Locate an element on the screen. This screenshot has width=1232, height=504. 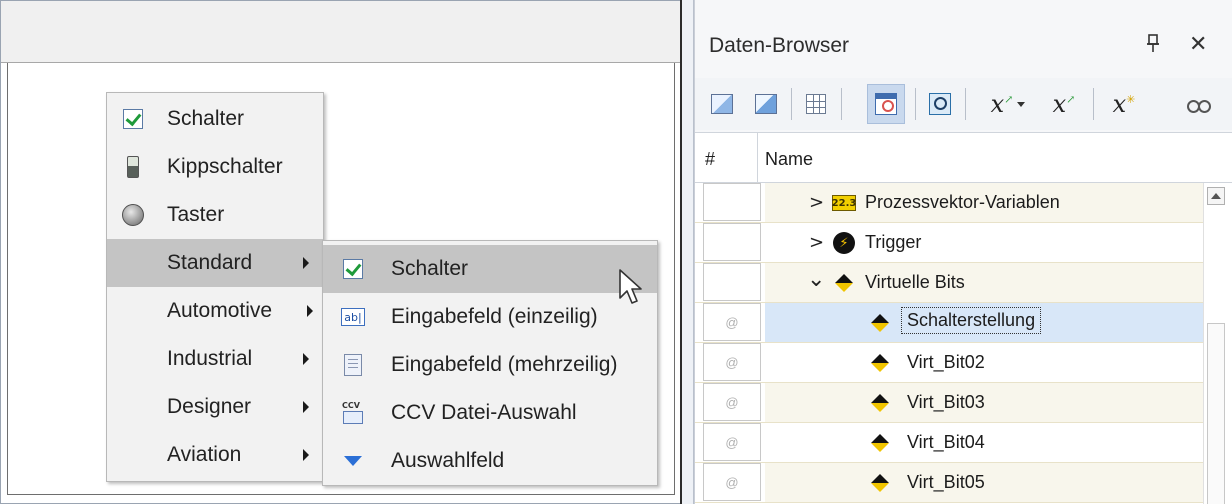
panel-title: Daten-Browser is located at coordinates (779, 45).